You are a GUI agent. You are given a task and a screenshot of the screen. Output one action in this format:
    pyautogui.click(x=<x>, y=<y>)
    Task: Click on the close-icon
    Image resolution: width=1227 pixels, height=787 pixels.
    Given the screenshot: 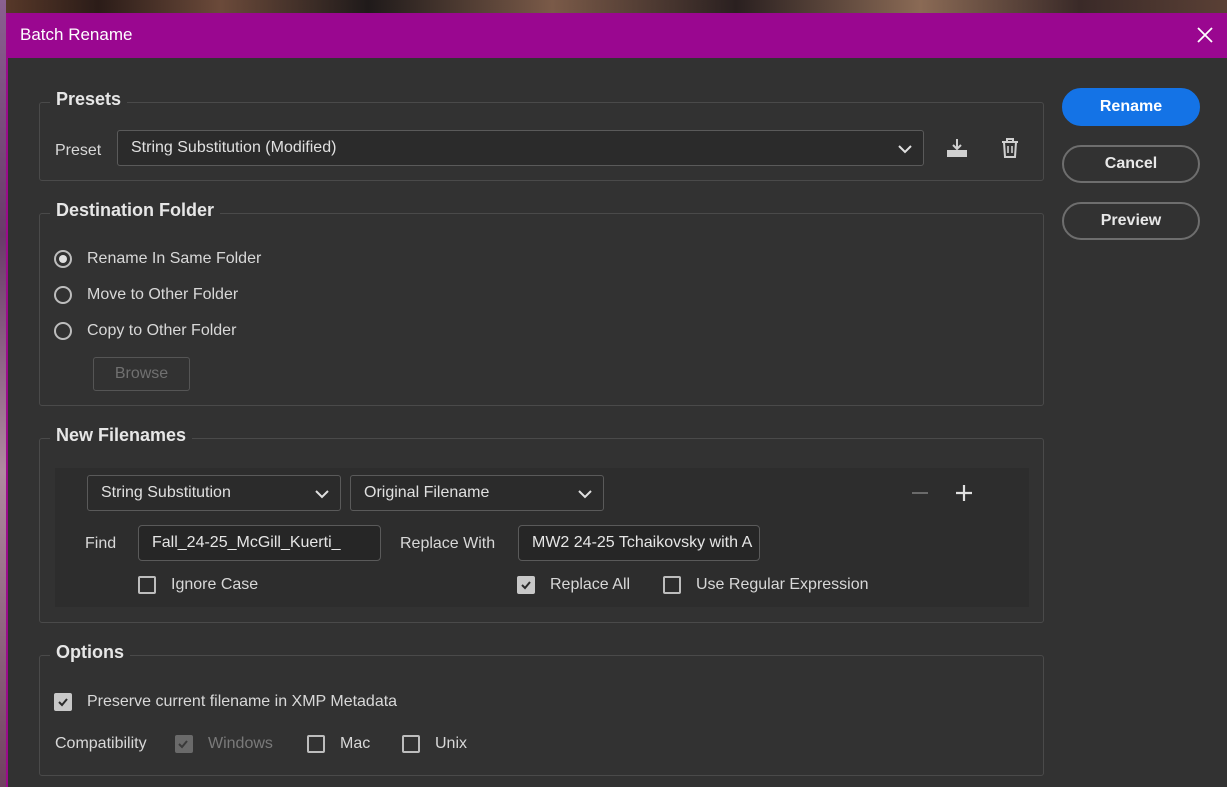 What is the action you would take?
    pyautogui.click(x=1205, y=35)
    